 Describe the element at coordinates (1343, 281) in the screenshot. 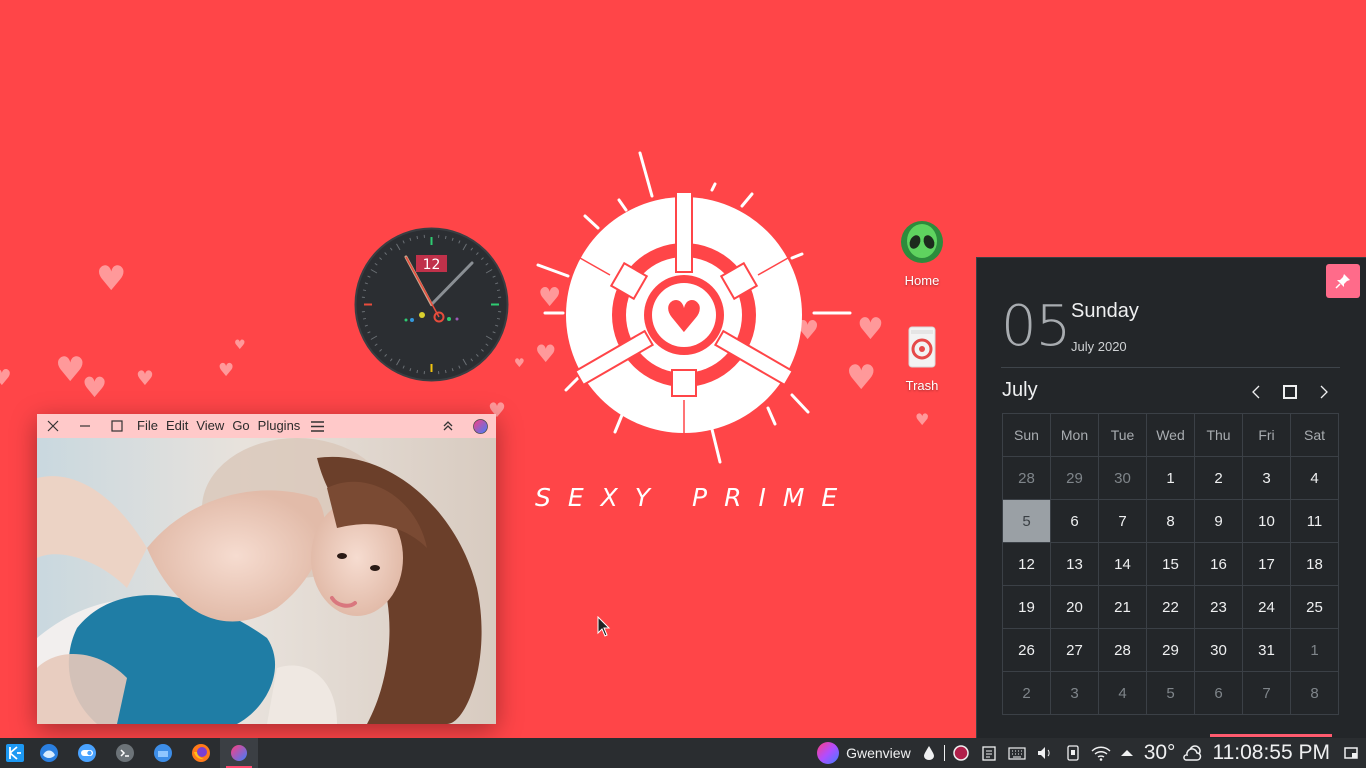

I see `pin-button` at that location.